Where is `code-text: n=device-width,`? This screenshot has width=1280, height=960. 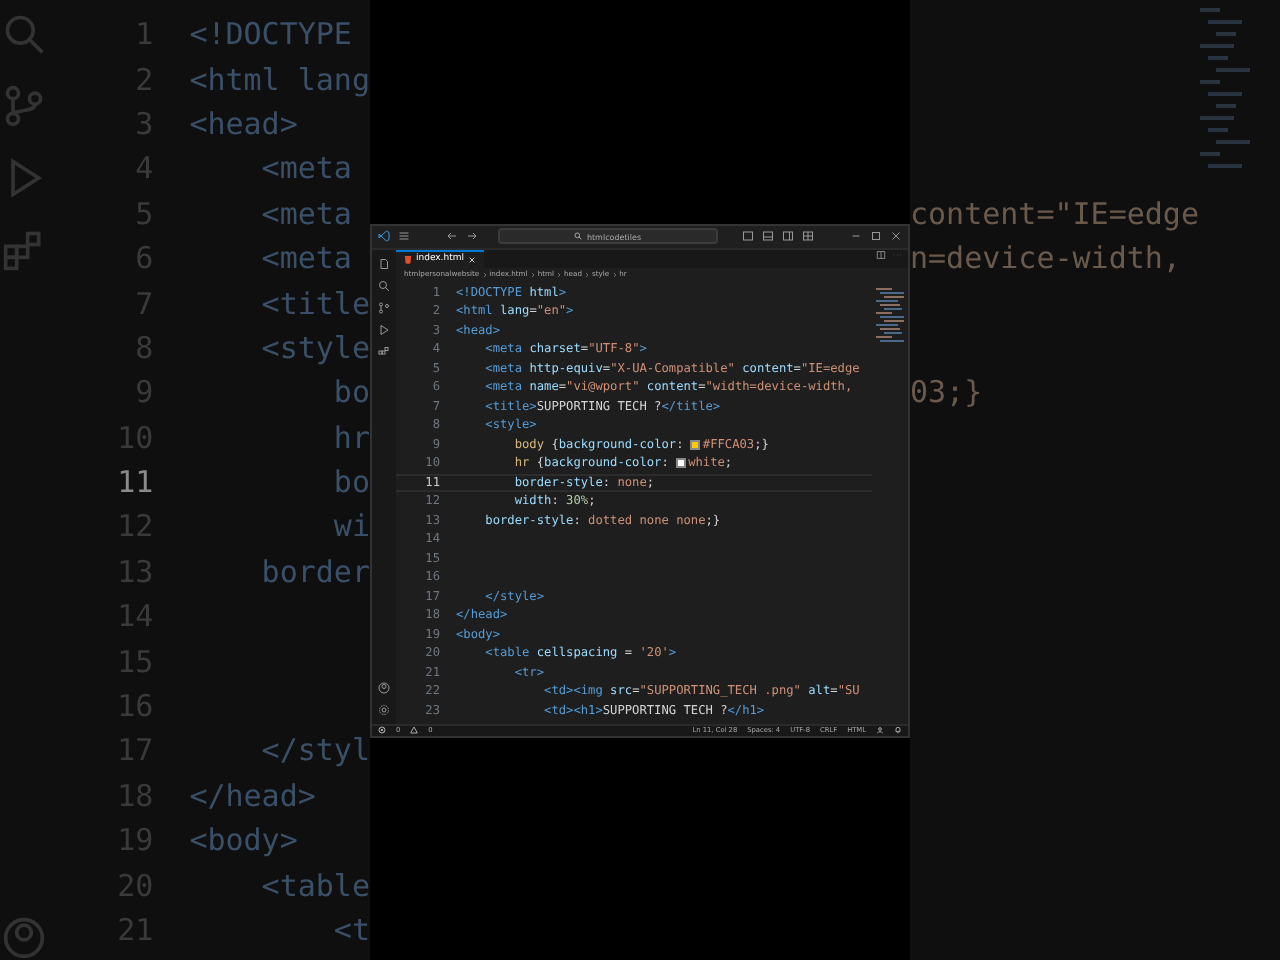 code-text: n=device-width, is located at coordinates (1045, 258).